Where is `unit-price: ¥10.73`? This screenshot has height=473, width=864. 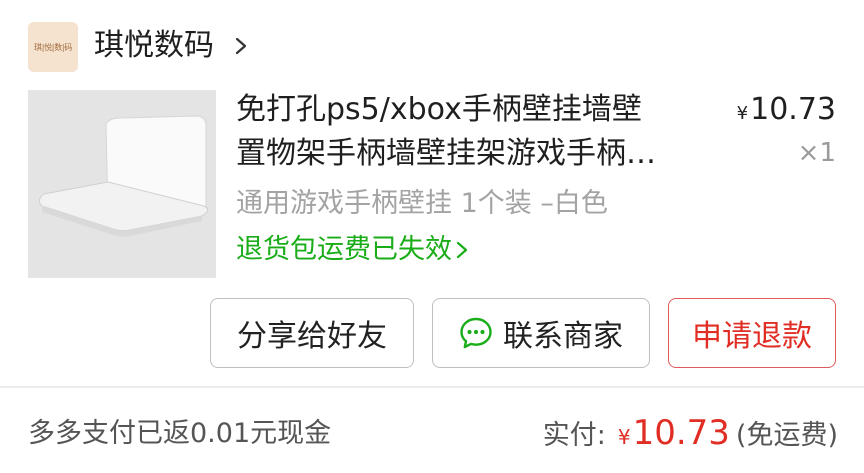
unit-price: ¥10.73 is located at coordinates (786, 112).